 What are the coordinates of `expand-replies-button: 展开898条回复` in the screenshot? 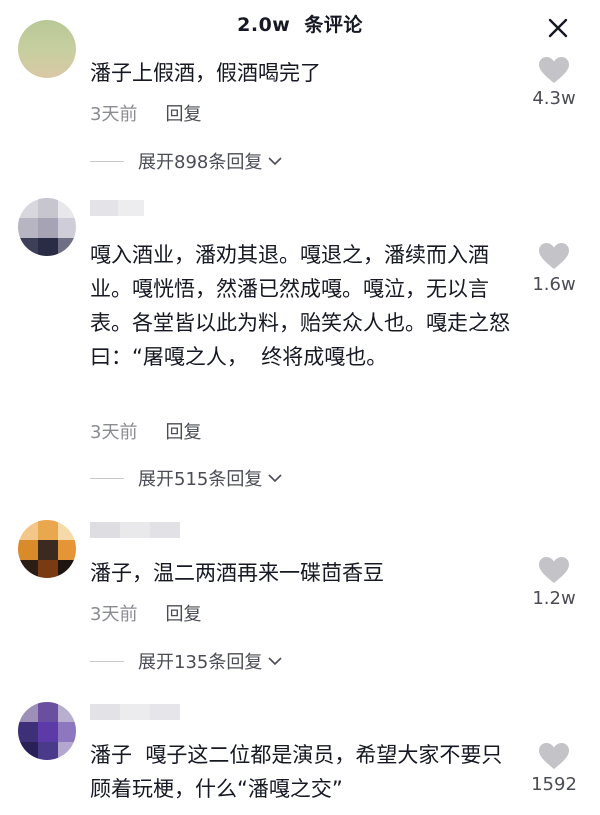 It's located at (186, 161).